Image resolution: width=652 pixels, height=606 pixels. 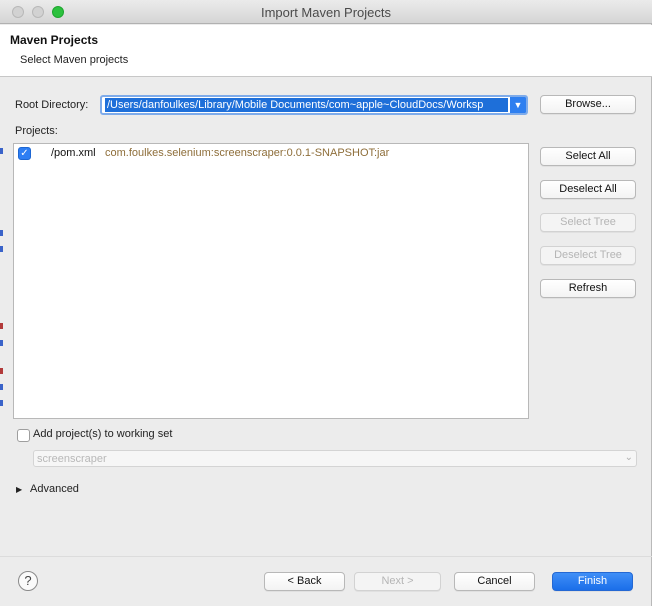 I want to click on select-all-button: Select All, so click(x=588, y=156).